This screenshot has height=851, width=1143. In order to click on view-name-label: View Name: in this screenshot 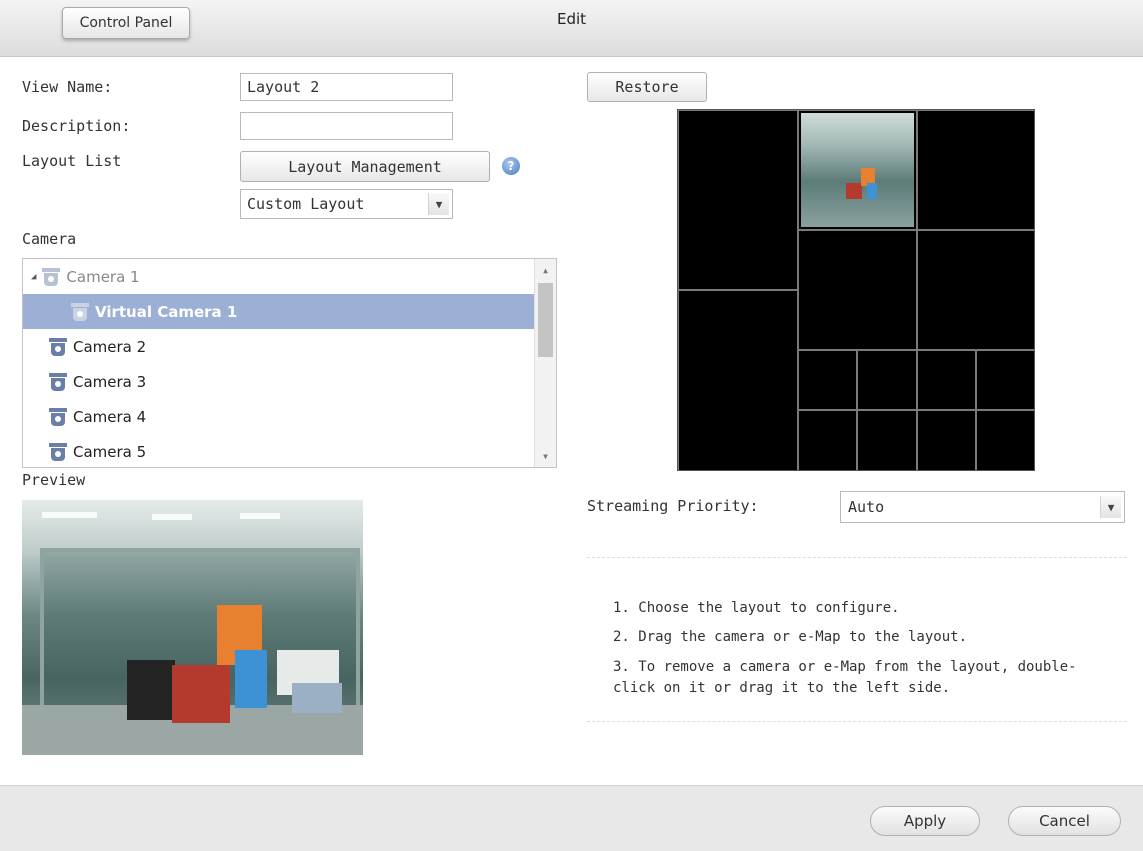, I will do `click(67, 87)`.